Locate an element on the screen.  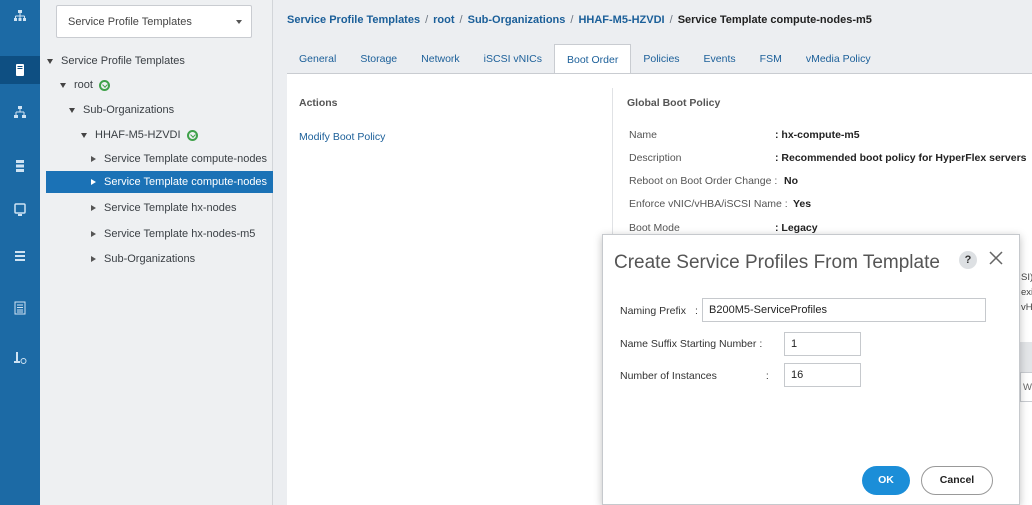
breadcrumb-item: Service Profile Templates is located at coordinates (353, 20).